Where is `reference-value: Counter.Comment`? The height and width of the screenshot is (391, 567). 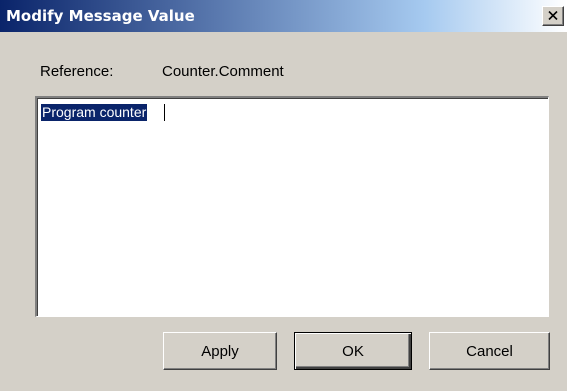
reference-value: Counter.Comment is located at coordinates (223, 71).